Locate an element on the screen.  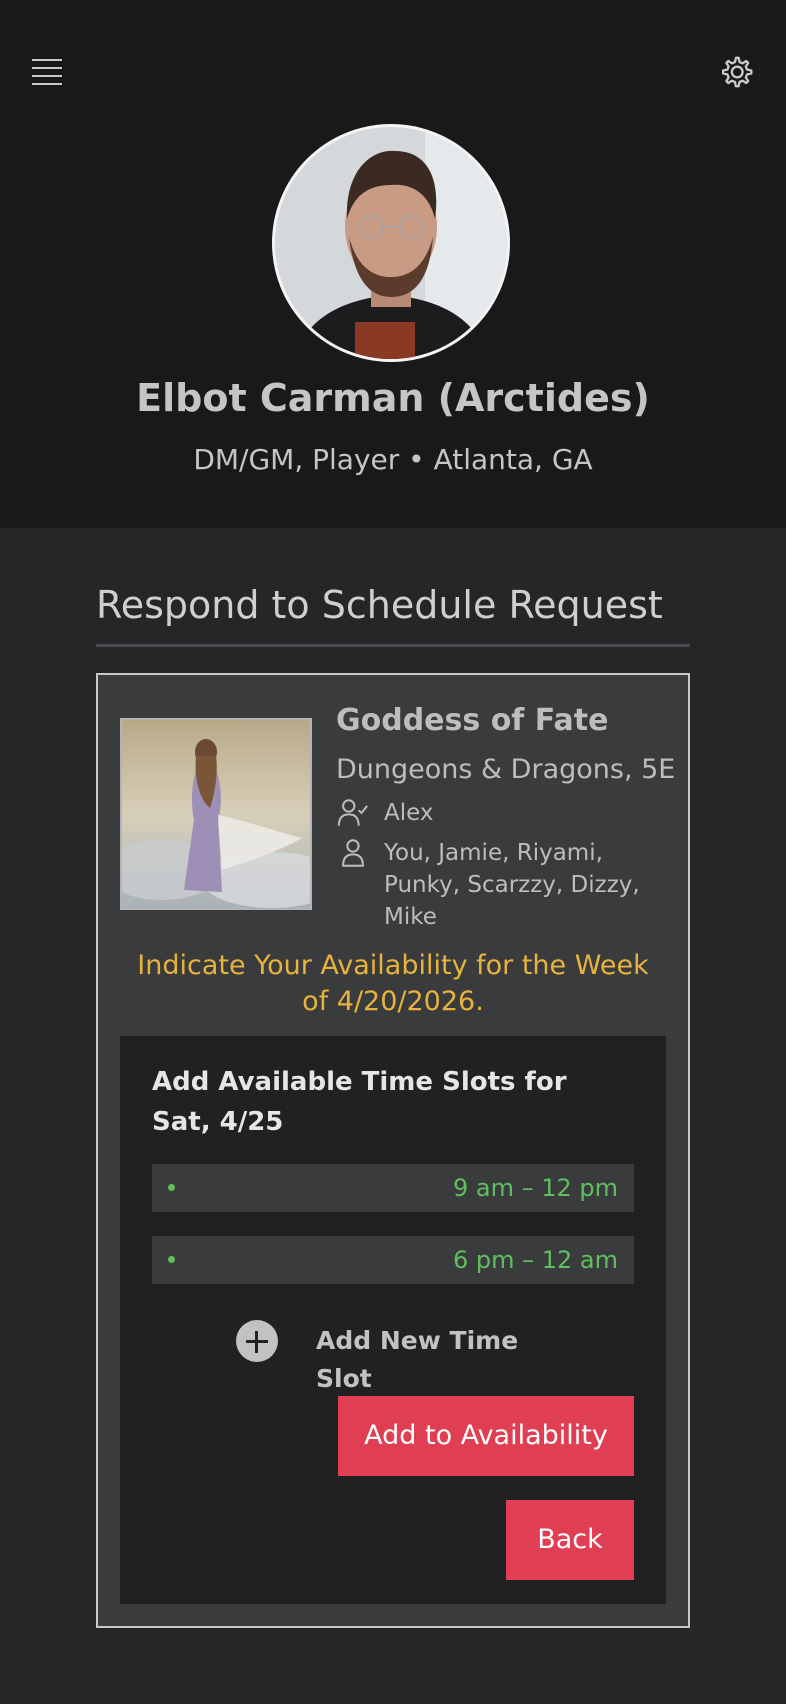
back-button: Back is located at coordinates (570, 1540).